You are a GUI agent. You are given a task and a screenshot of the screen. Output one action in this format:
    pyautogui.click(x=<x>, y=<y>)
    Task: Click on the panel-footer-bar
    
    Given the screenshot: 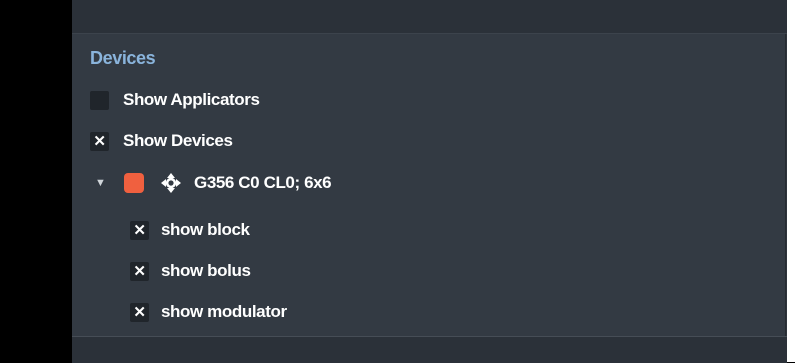 What is the action you would take?
    pyautogui.click(x=429, y=349)
    